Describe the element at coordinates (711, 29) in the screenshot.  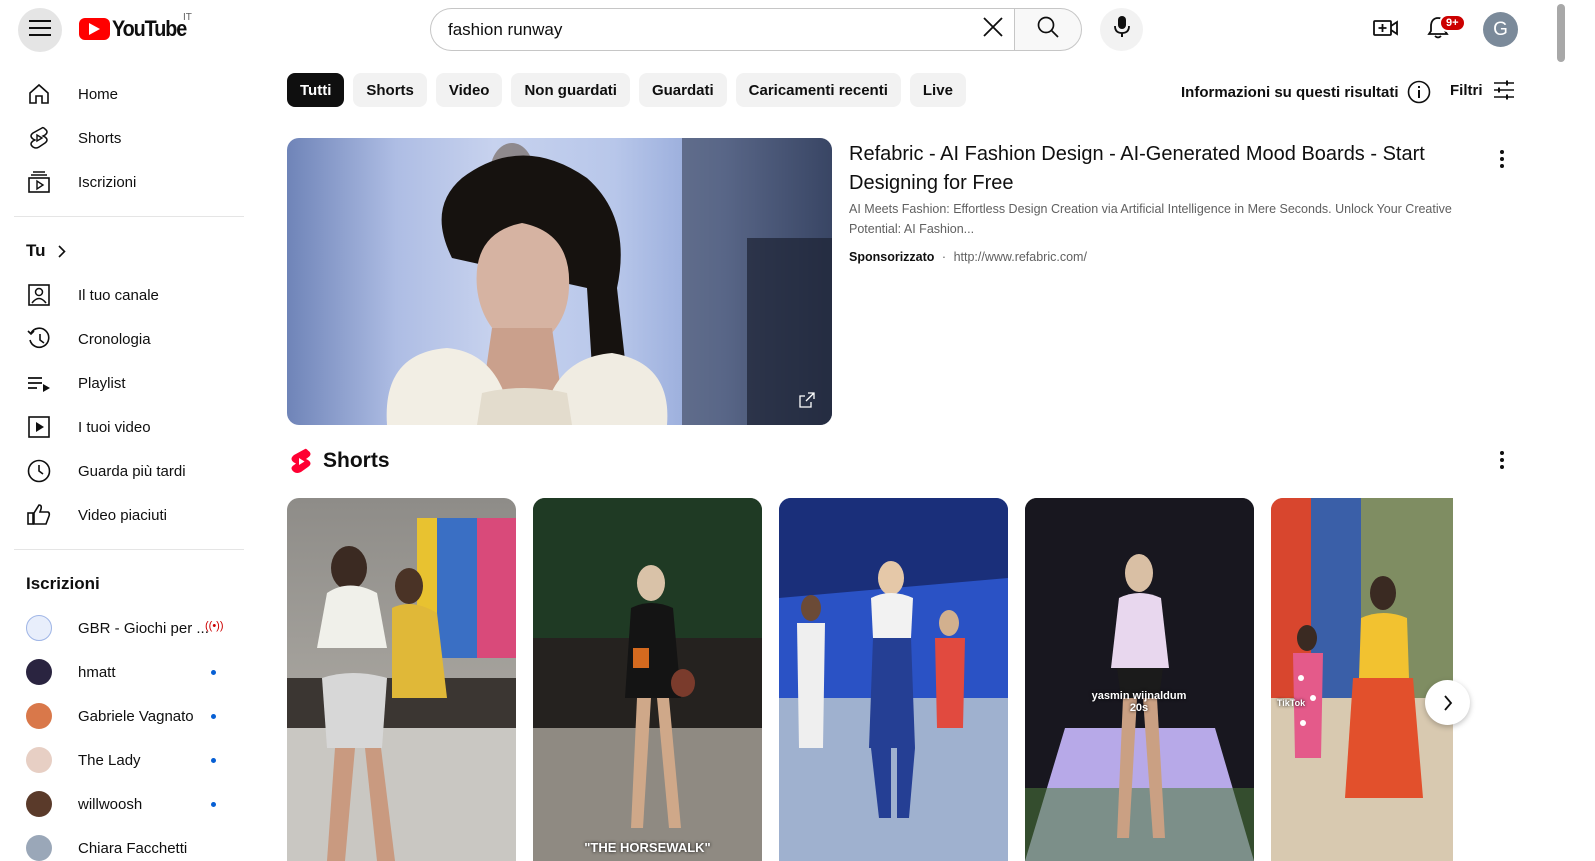
I see `search-input` at that location.